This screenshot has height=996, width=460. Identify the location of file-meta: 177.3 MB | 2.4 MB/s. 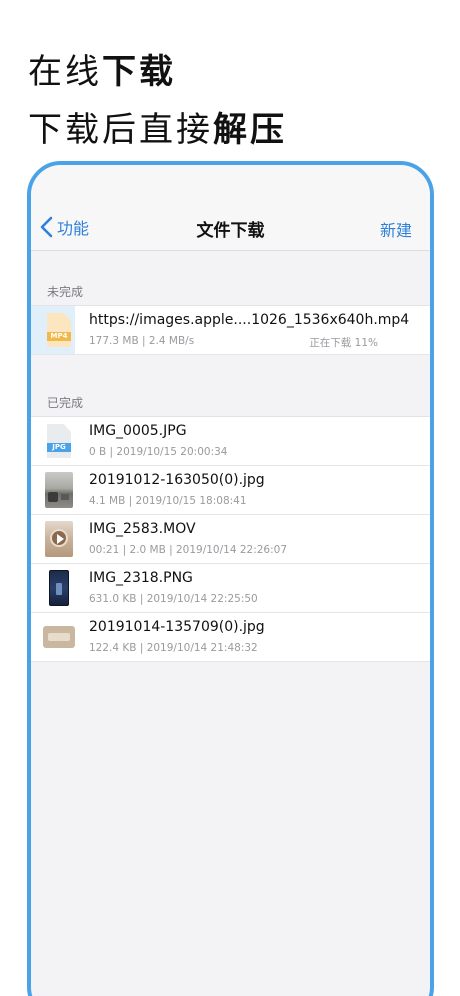
(142, 341).